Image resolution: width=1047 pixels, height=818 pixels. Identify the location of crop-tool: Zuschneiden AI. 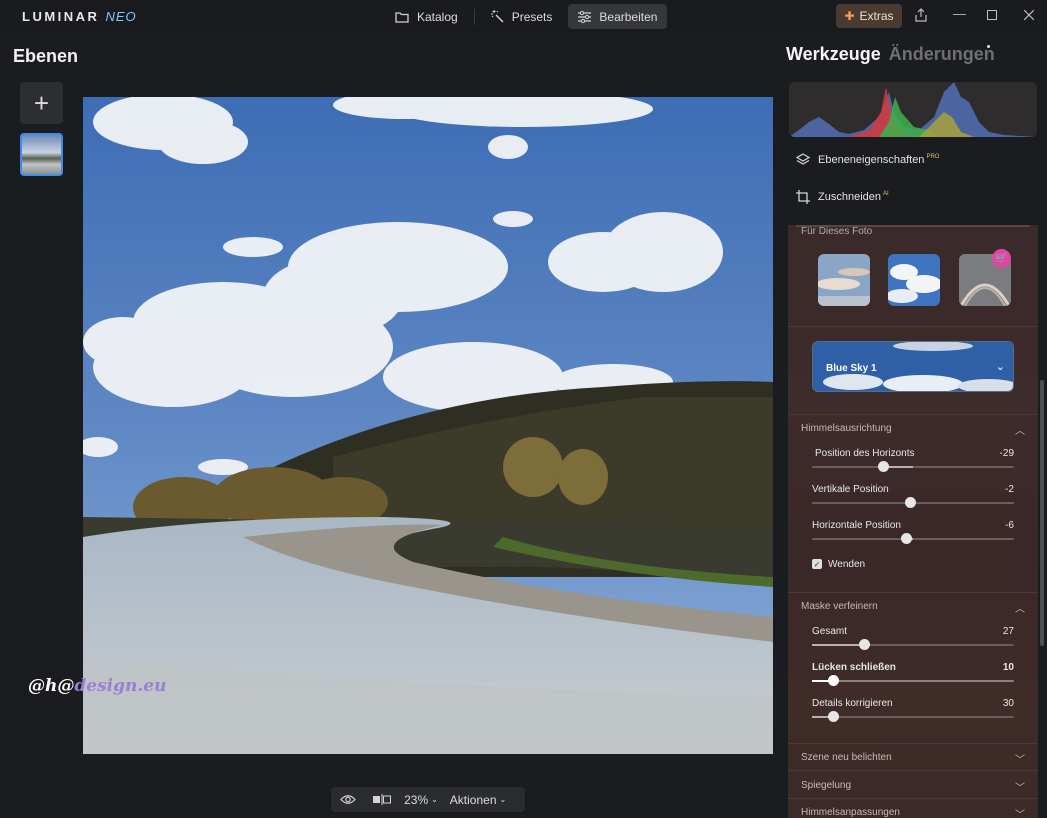
(842, 197).